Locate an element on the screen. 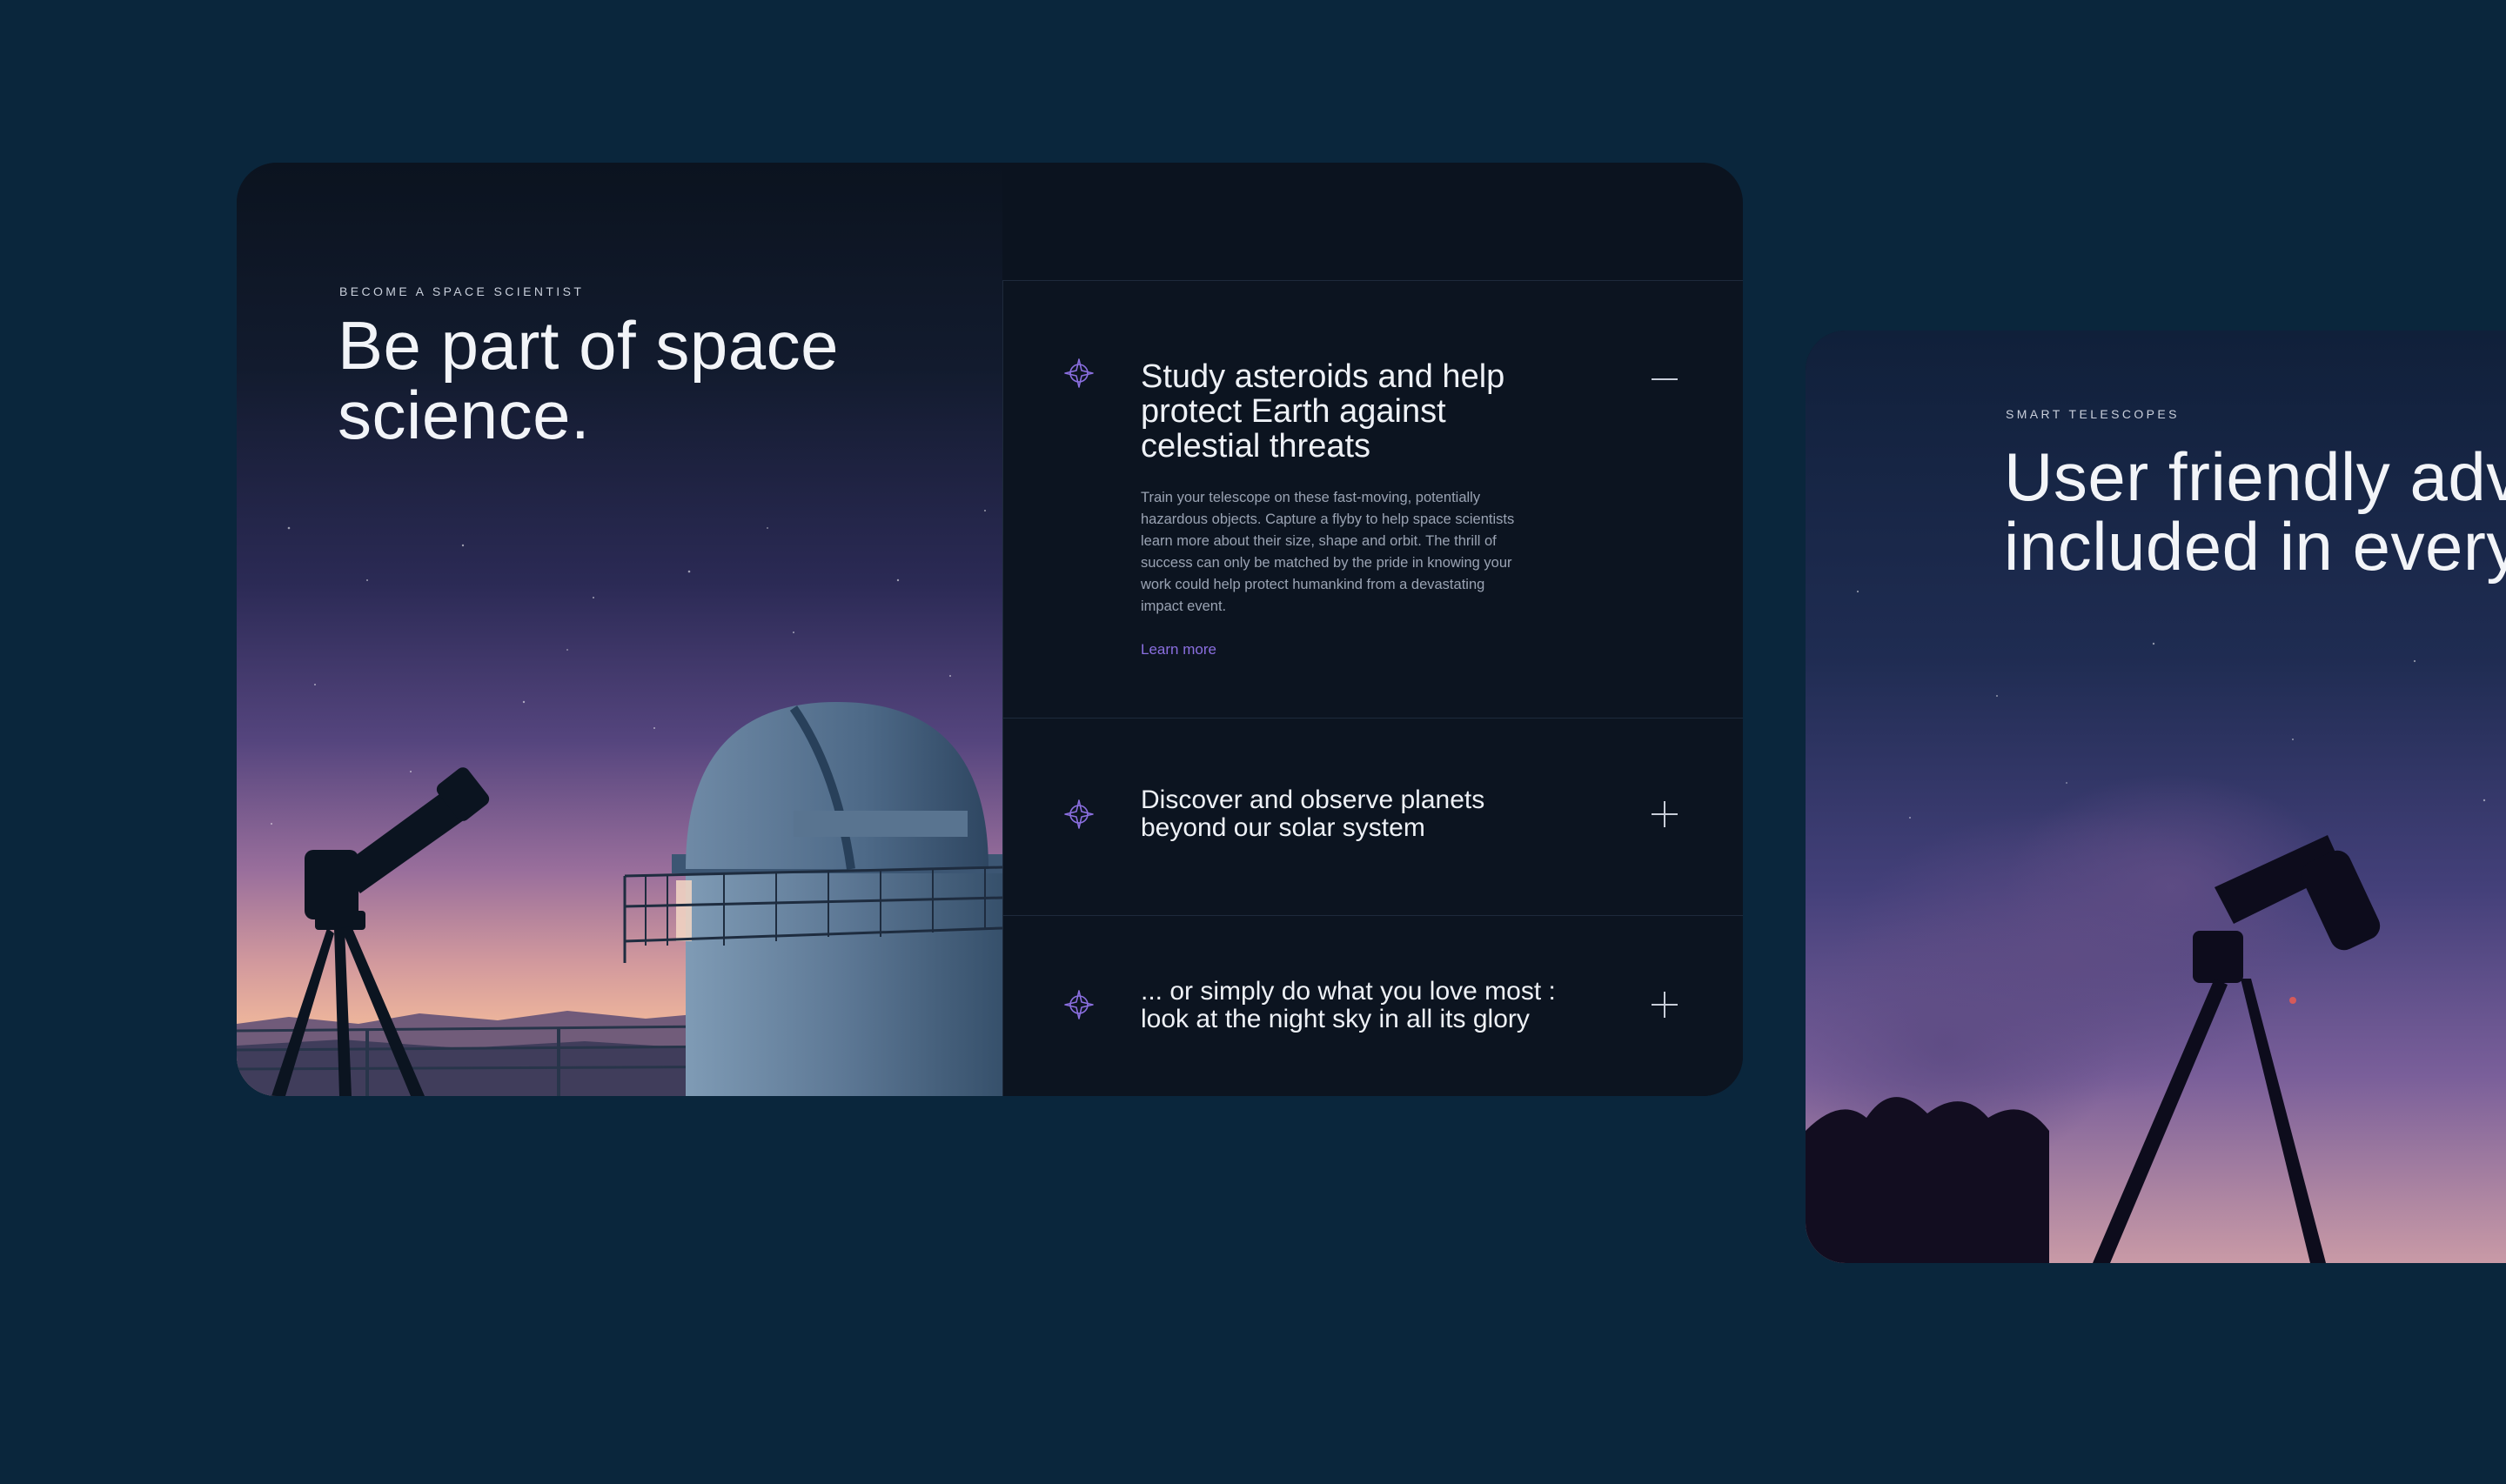 The height and width of the screenshot is (1484, 2506). section-headline: Be part of space science. is located at coordinates (588, 380).